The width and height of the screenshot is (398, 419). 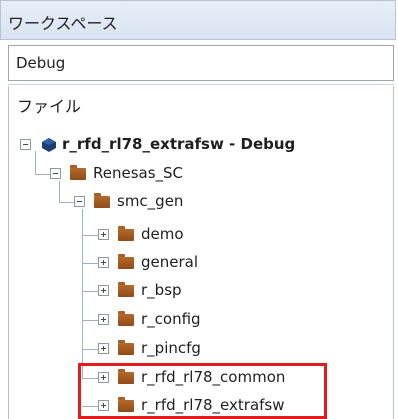 I want to click on files-column-header: ファイル, so click(x=49, y=106).